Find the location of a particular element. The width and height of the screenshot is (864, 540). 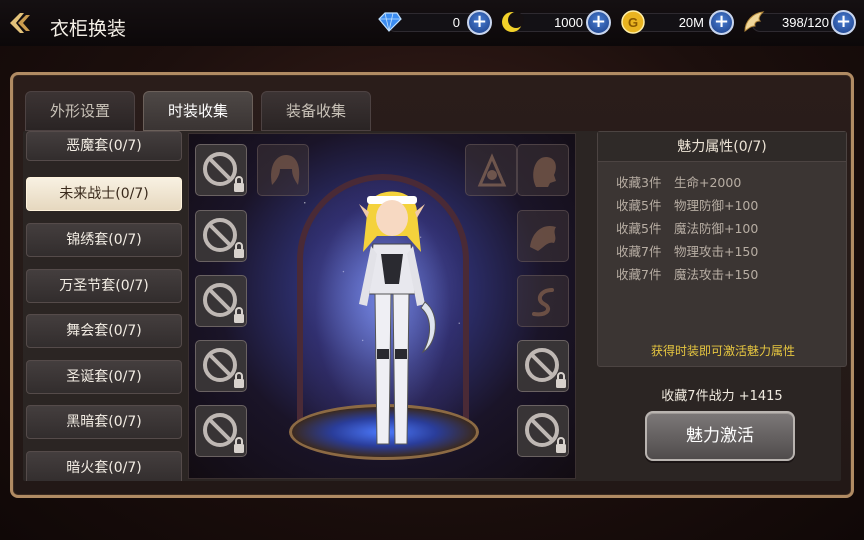

blue-diamond-icon is located at coordinates (389, 22).